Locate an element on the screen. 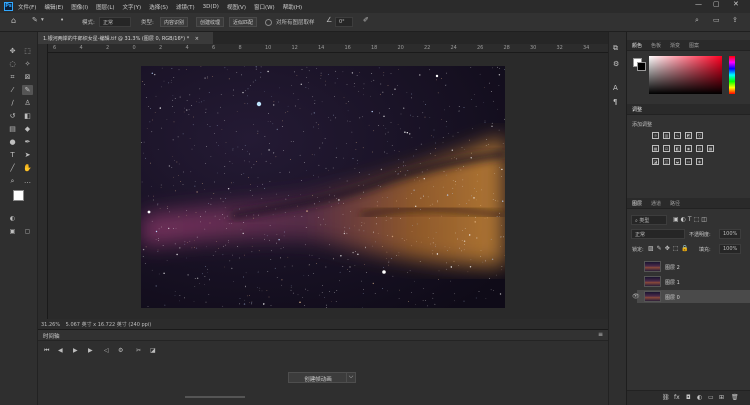  black-white-icon: ◧ is located at coordinates (677, 148).